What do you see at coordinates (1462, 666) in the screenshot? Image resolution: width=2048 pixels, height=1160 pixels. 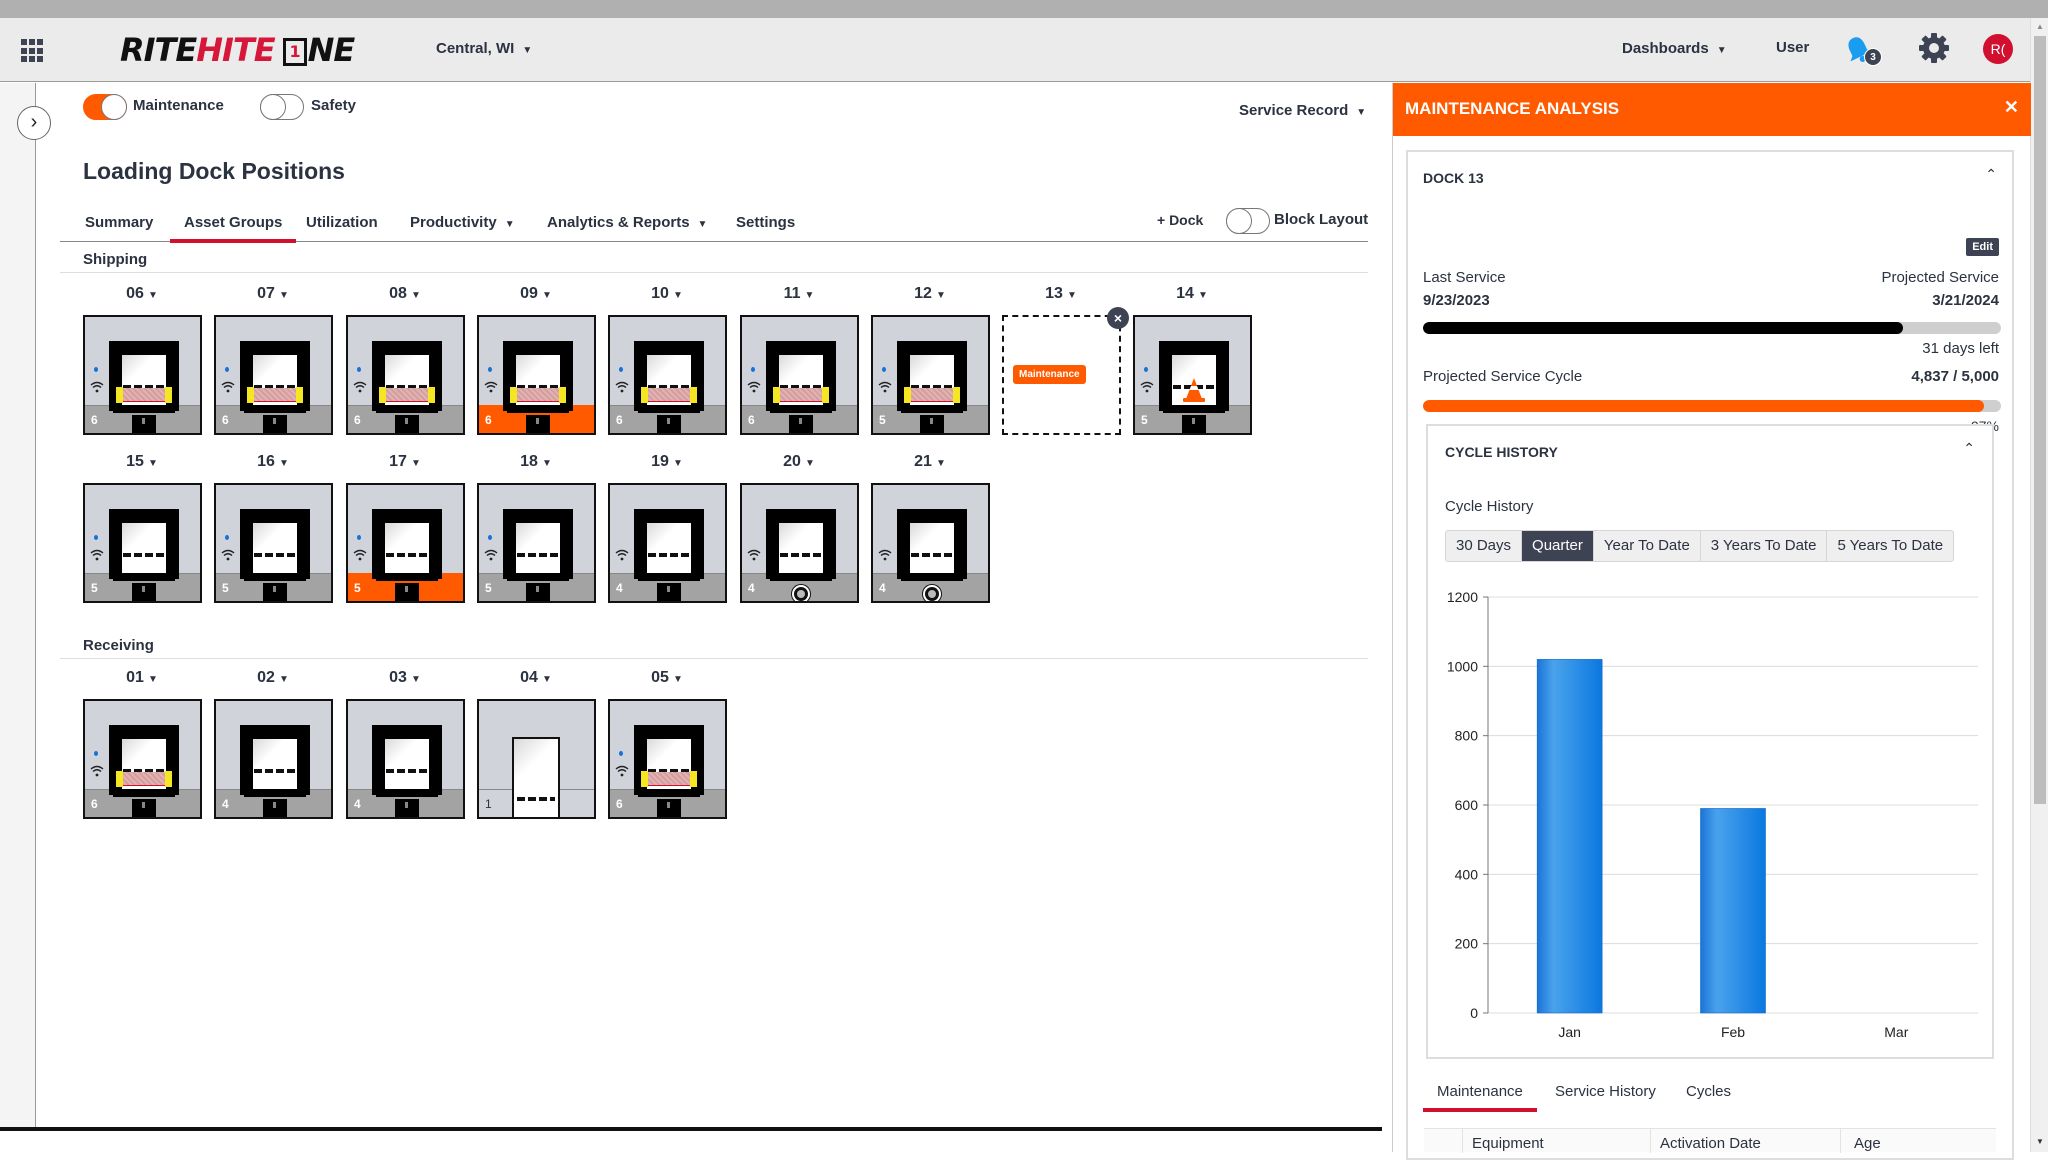 I see `y-tick-label: 1000` at bounding box center [1462, 666].